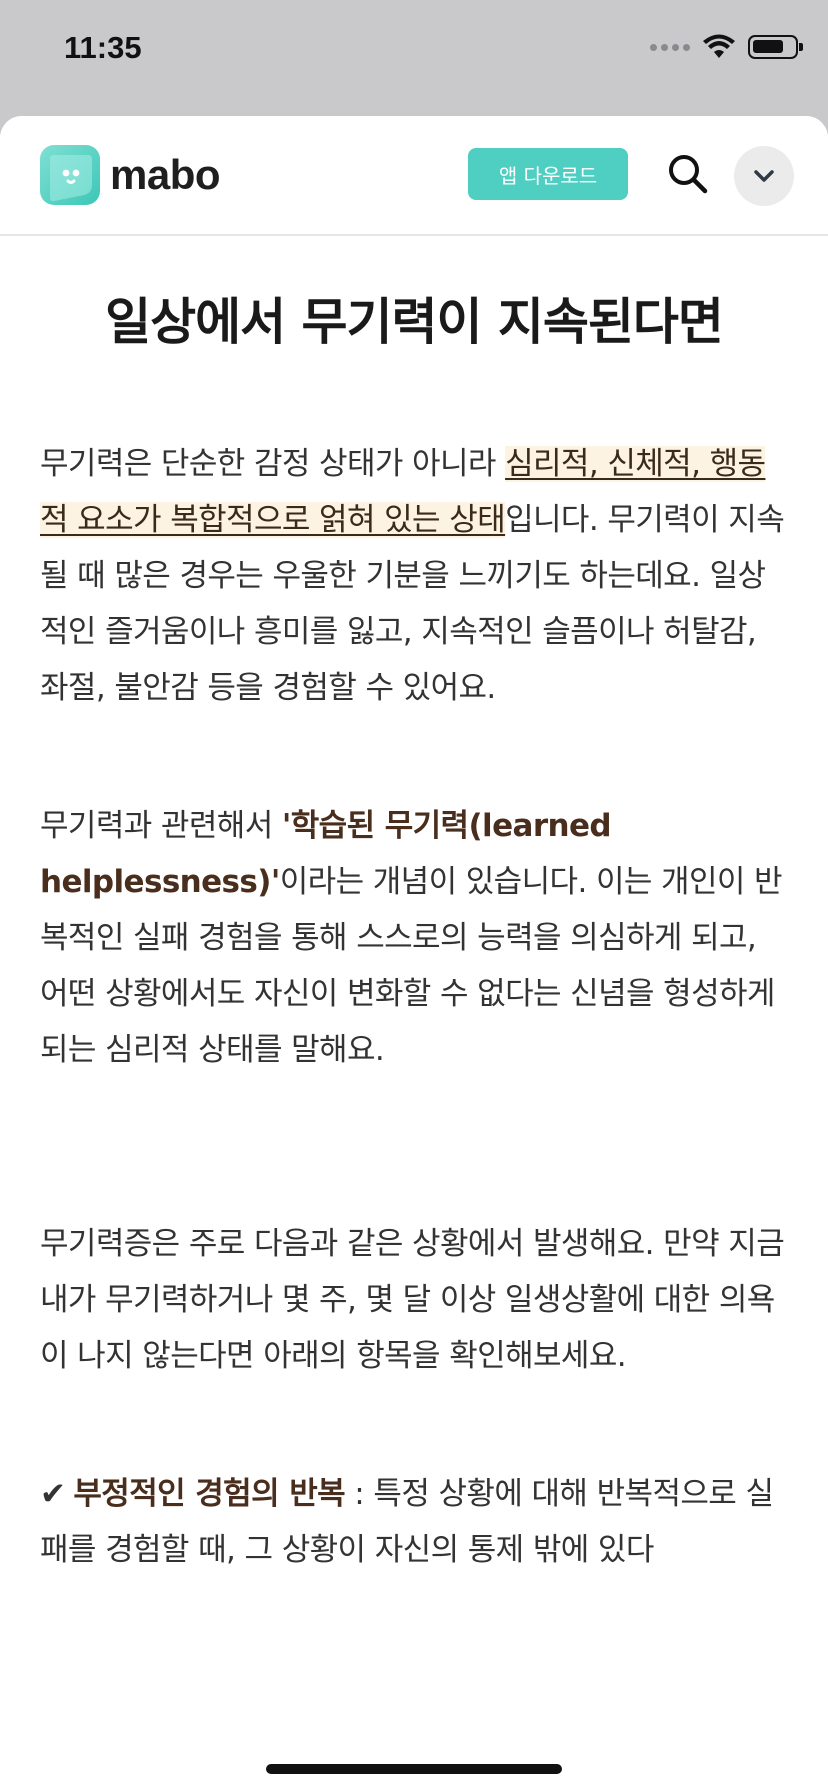 This screenshot has width=828, height=1792. Describe the element at coordinates (719, 46) in the screenshot. I see `wifi-icon` at that location.